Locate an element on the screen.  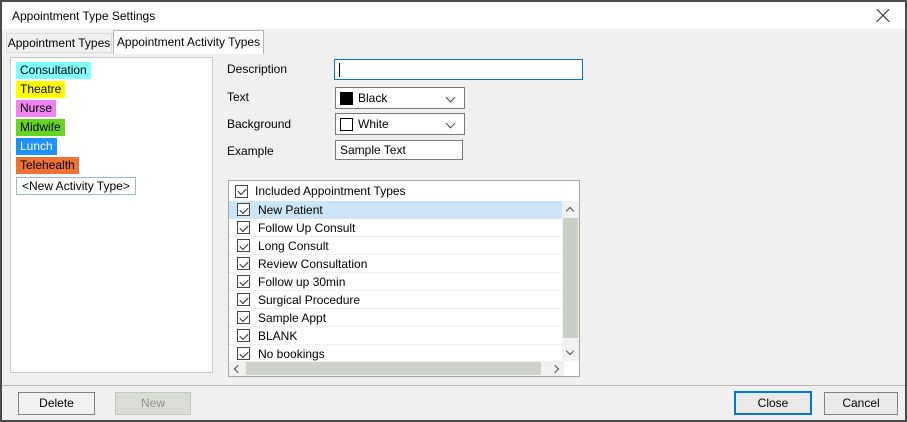
example-preview: Sample Text is located at coordinates (399, 150).